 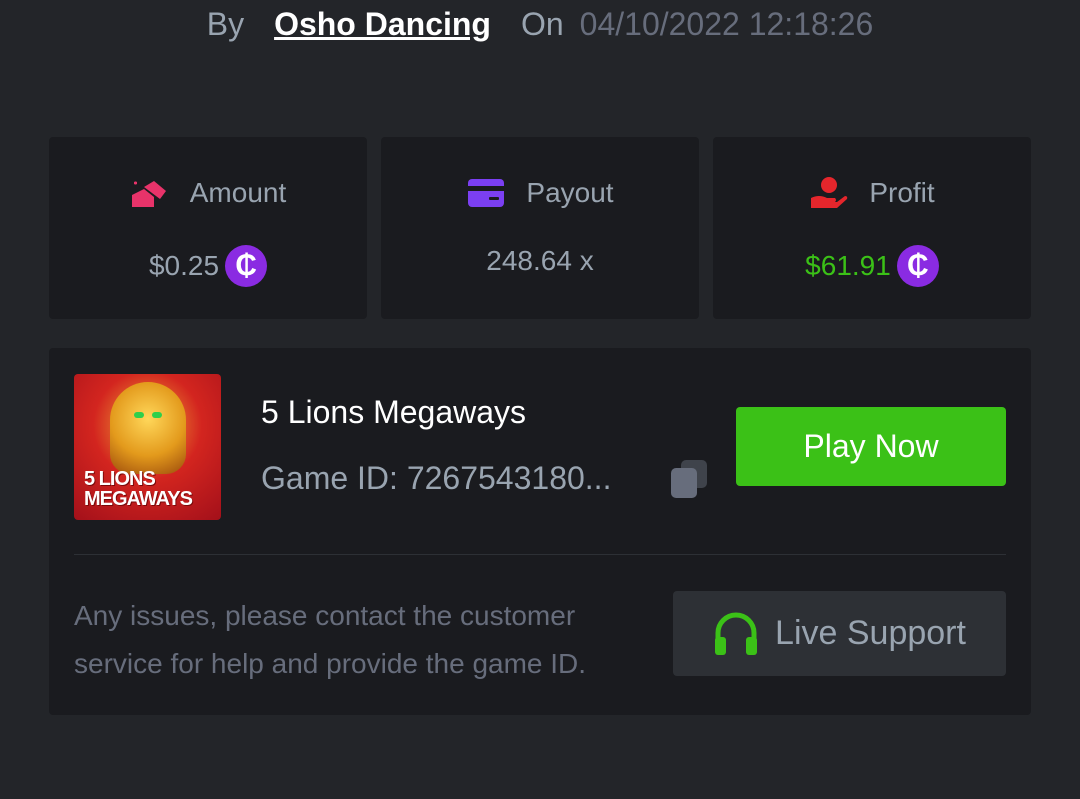 I want to click on payout-header: Payout, so click(x=540, y=193).